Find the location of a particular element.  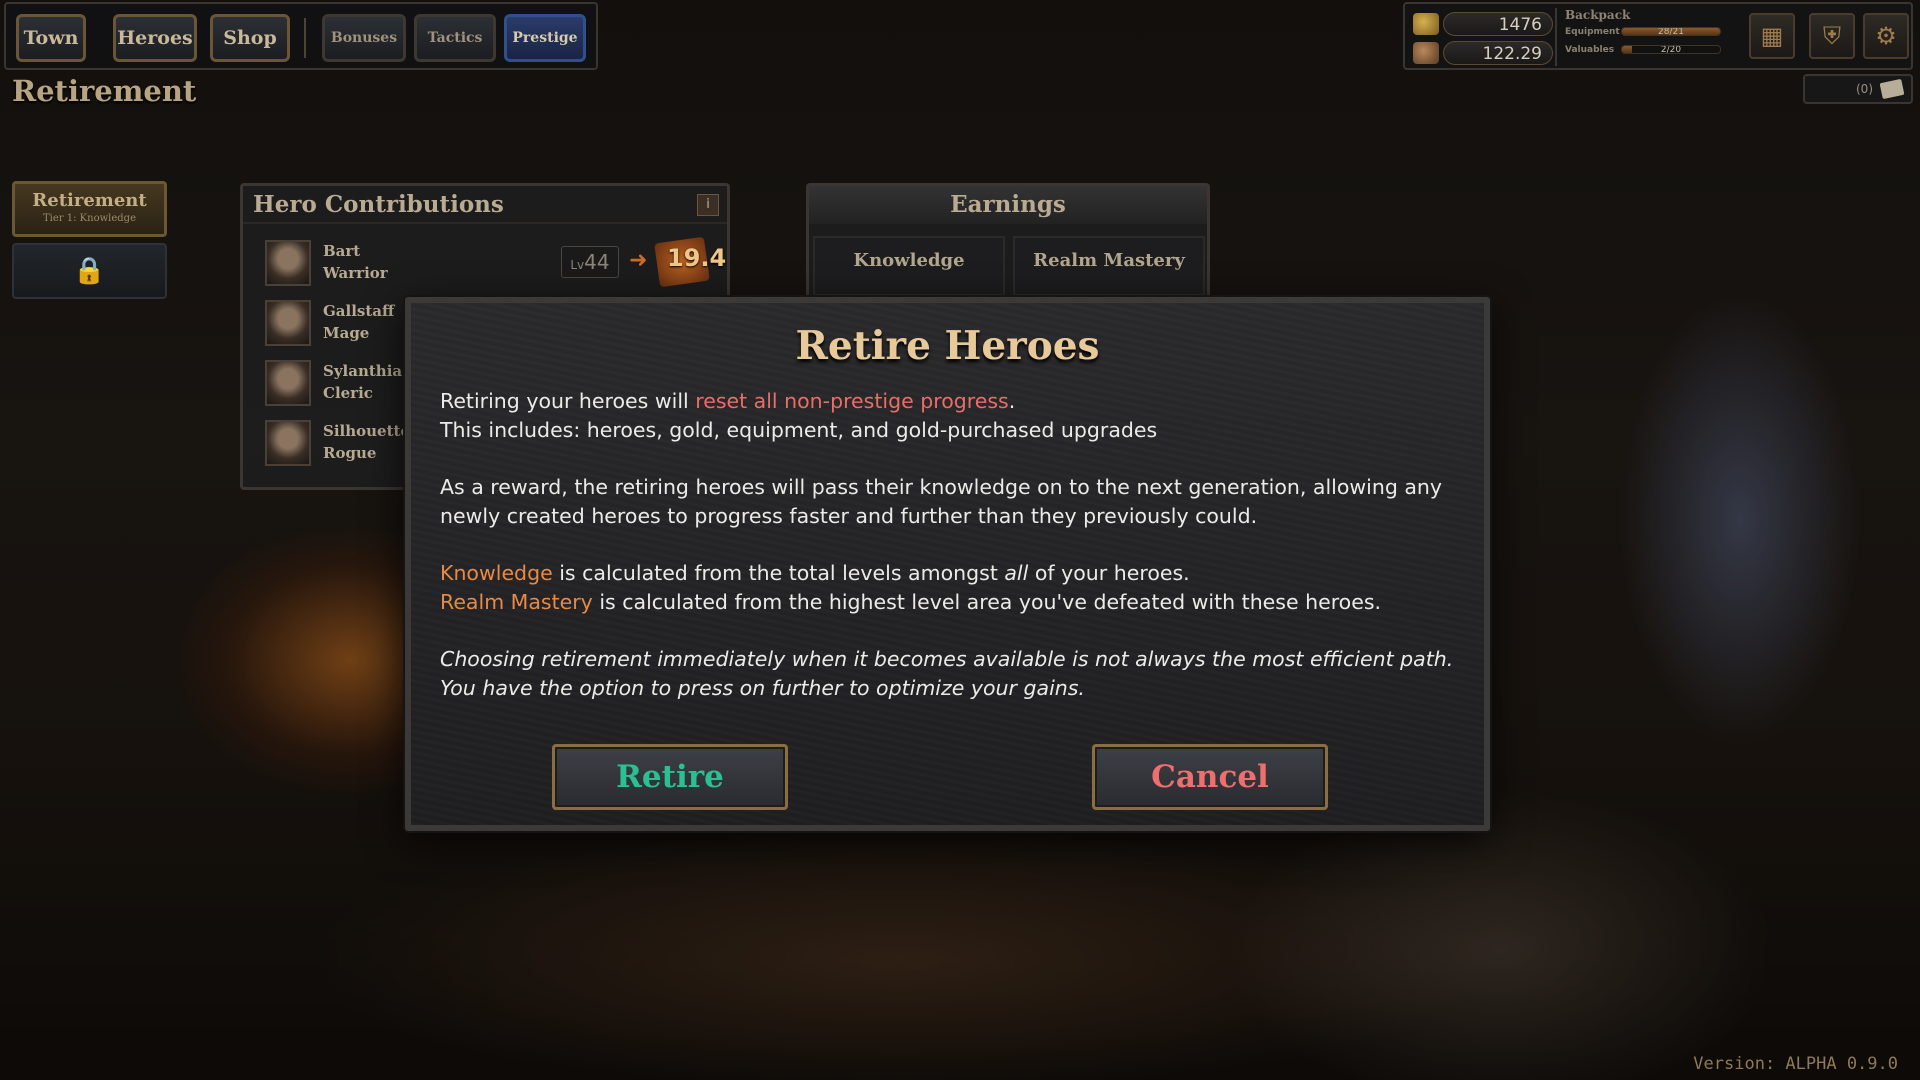

mail-button: (0) is located at coordinates (1858, 89).